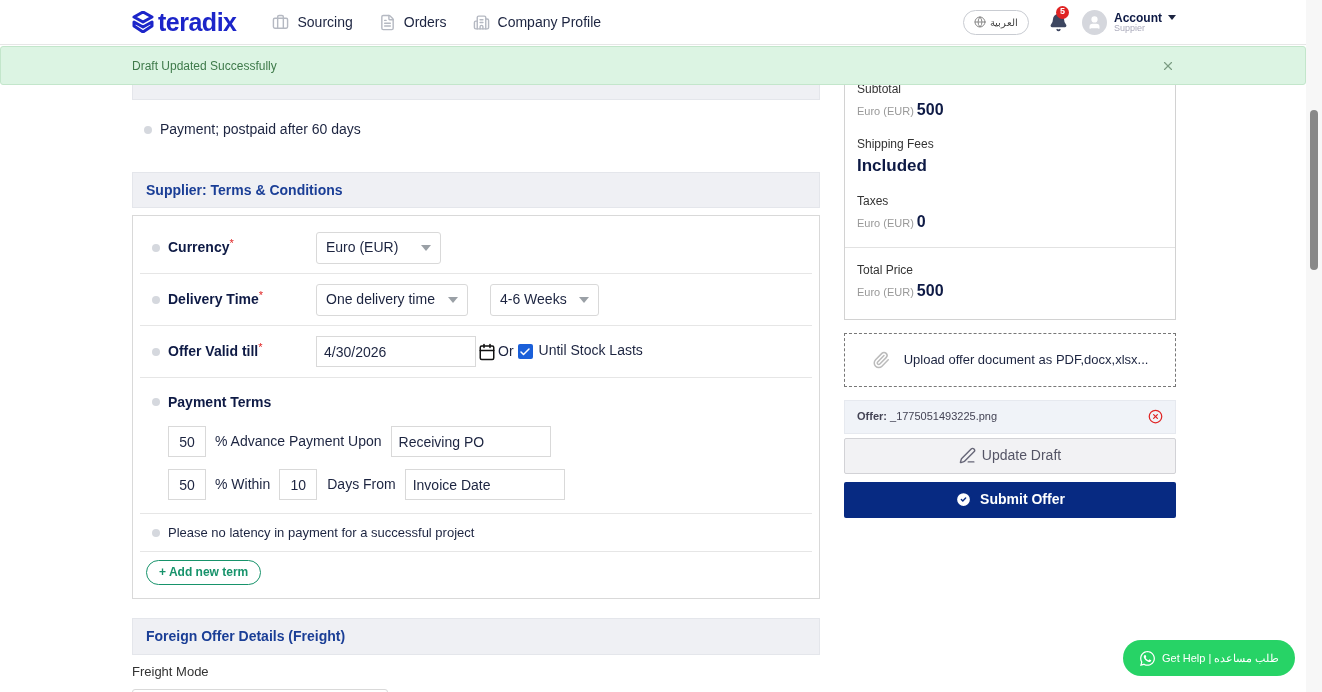 This screenshot has width=1322, height=692. What do you see at coordinates (1010, 455) in the screenshot?
I see `update-draft-button: Update Draft` at bounding box center [1010, 455].